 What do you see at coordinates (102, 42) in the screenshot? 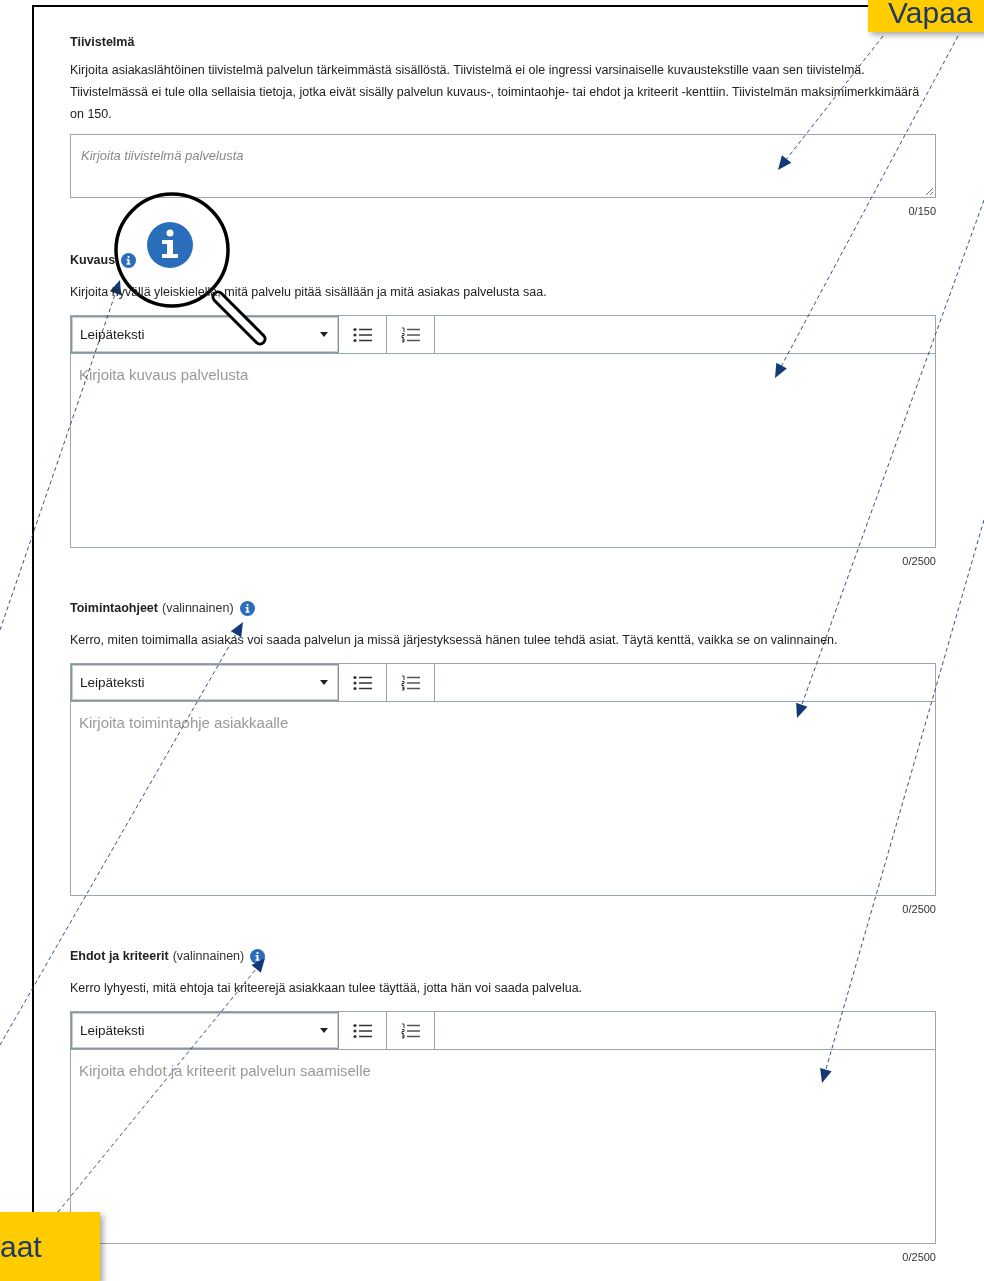
I see `field-label: Tiivistelmä` at bounding box center [102, 42].